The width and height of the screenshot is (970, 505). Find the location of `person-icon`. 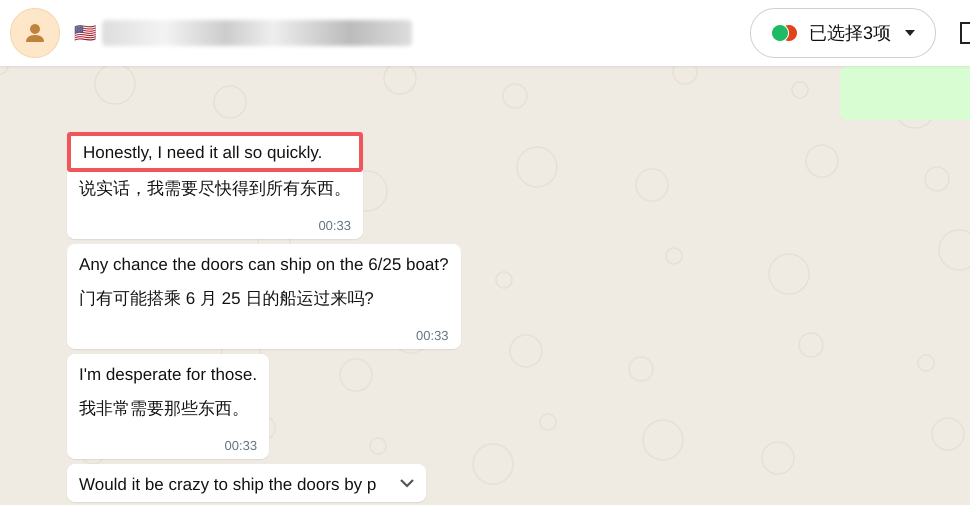

person-icon is located at coordinates (35, 33).